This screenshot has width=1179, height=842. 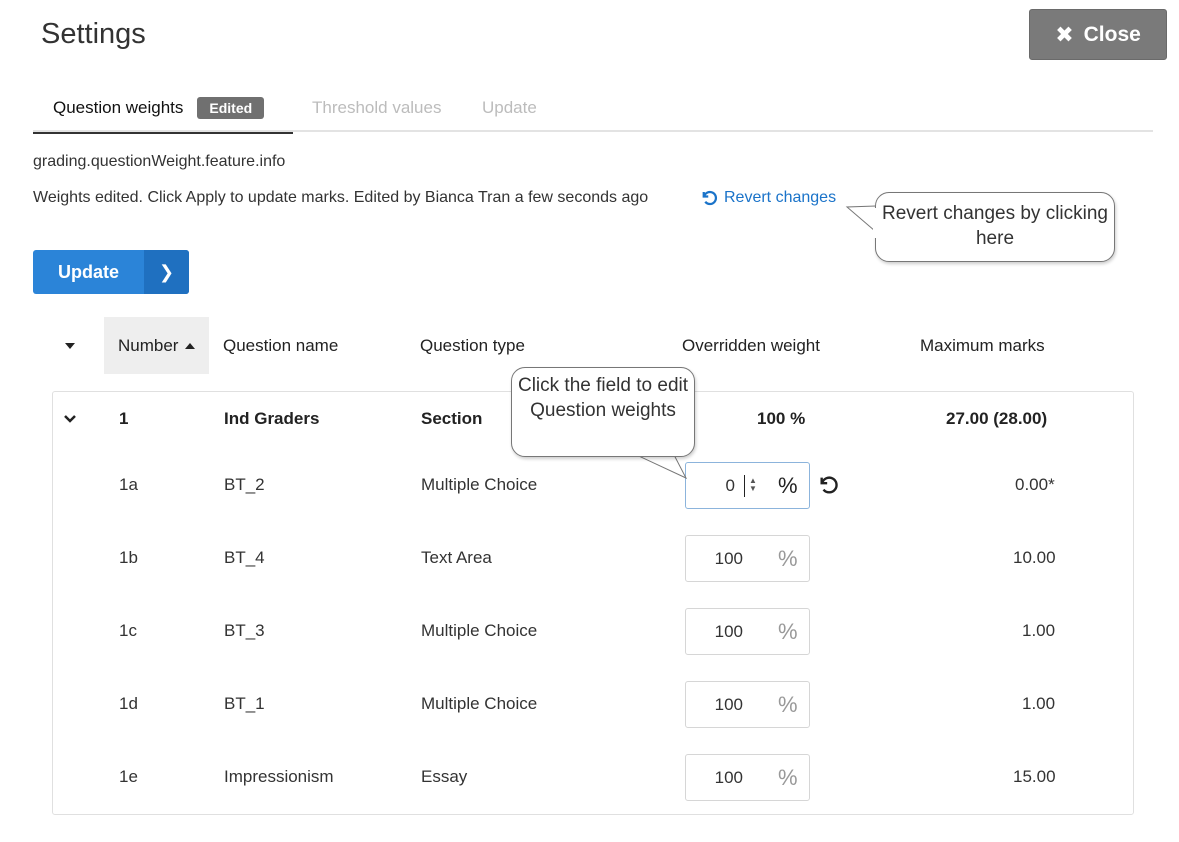 I want to click on row-max-marks: 10.00, so click(x=1034, y=557).